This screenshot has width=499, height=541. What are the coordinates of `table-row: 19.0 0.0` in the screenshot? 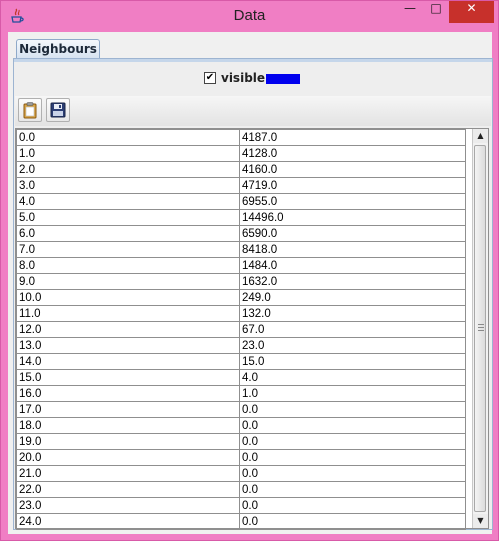 It's located at (241, 441).